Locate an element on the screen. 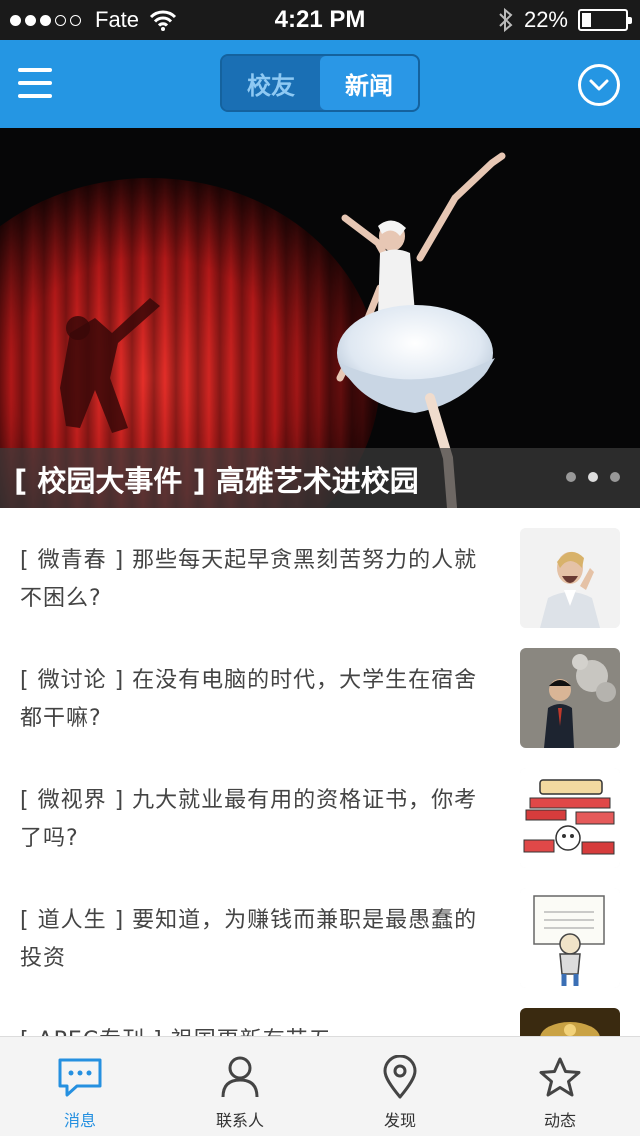  thinking-man-thumbnail is located at coordinates (570, 698).